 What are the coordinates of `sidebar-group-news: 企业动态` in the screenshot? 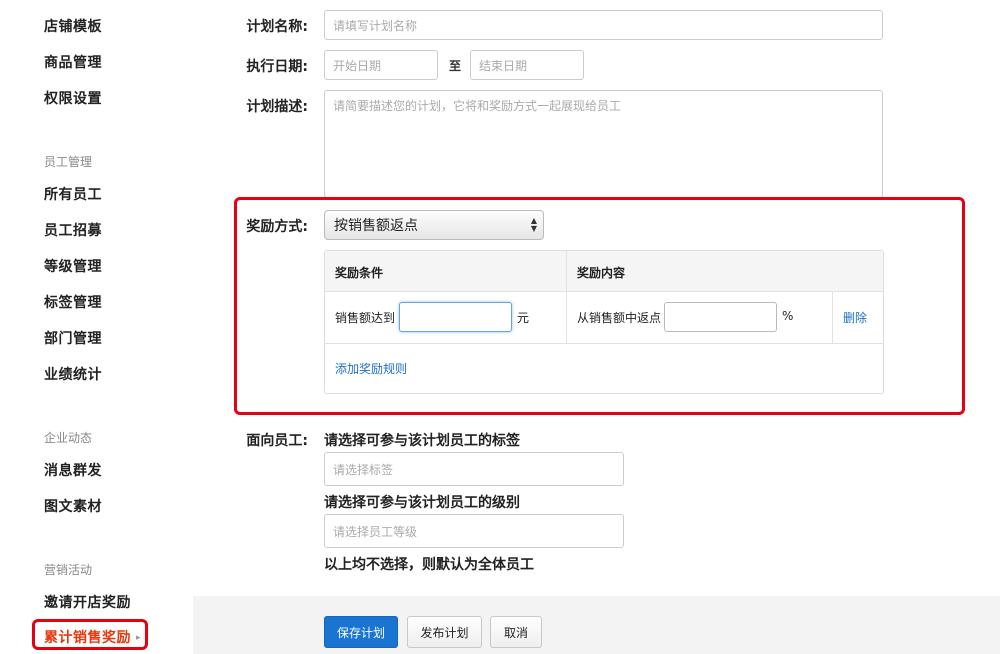 It's located at (68, 438).